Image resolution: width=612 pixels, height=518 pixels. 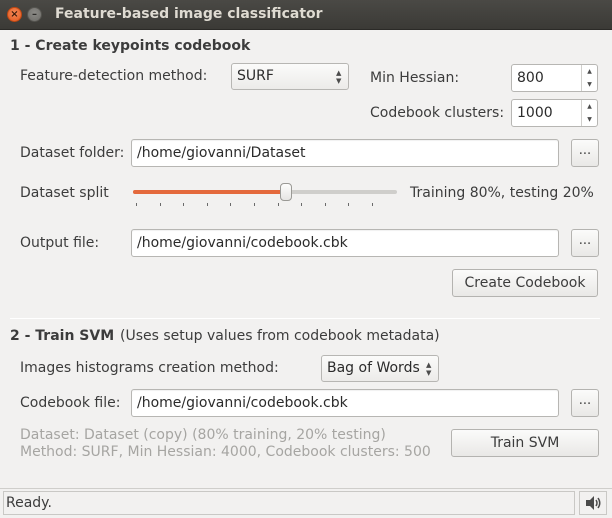 I want to click on dataset-split-text: Training 80%, testing 20%, so click(x=502, y=193).